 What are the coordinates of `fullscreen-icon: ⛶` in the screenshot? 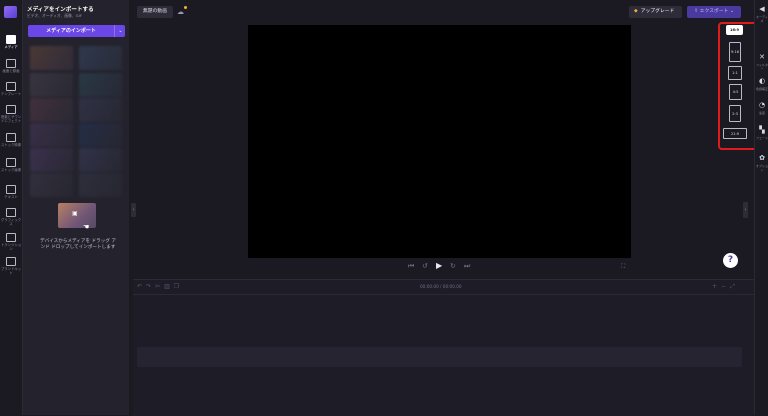 It's located at (623, 267).